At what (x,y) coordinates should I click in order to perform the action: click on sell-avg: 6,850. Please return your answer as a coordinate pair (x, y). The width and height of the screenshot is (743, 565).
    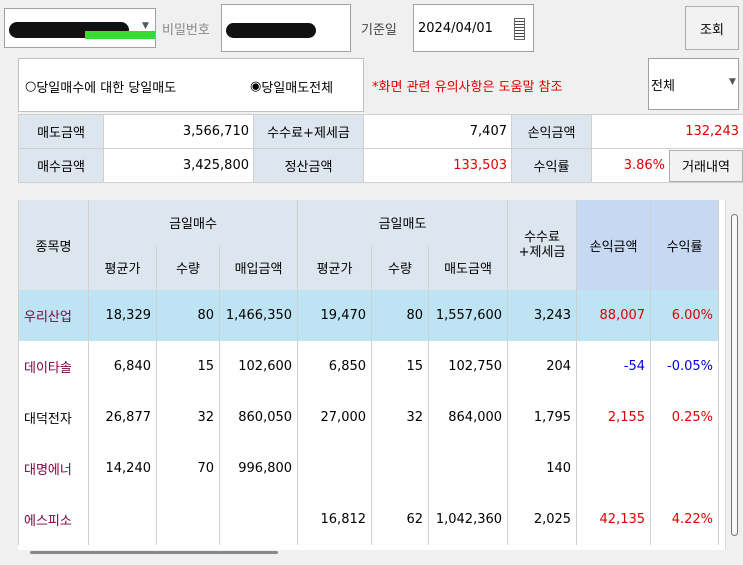
    Looking at the image, I should click on (335, 366).